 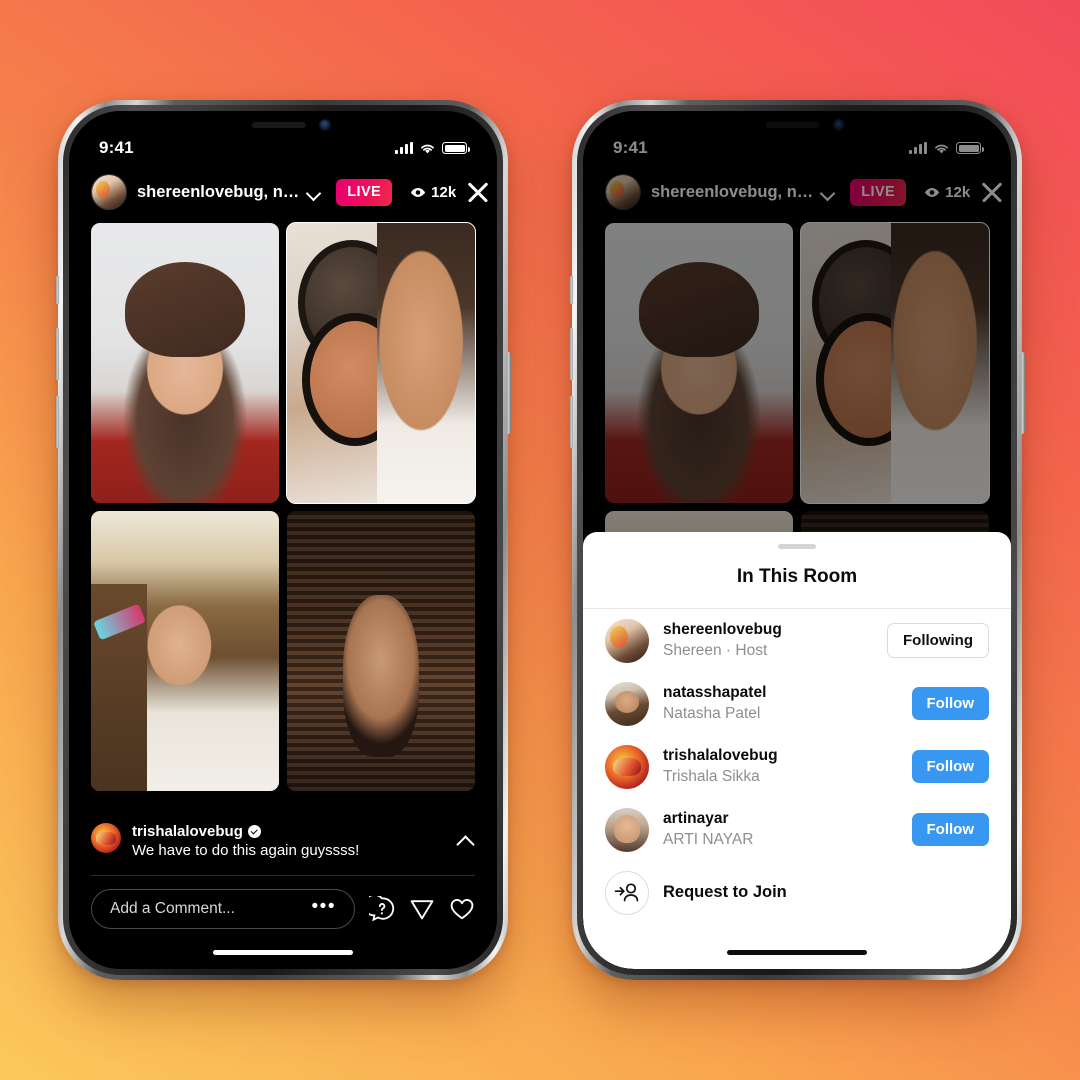 I want to click on request-to-join-label: Request to Join, so click(x=725, y=892).